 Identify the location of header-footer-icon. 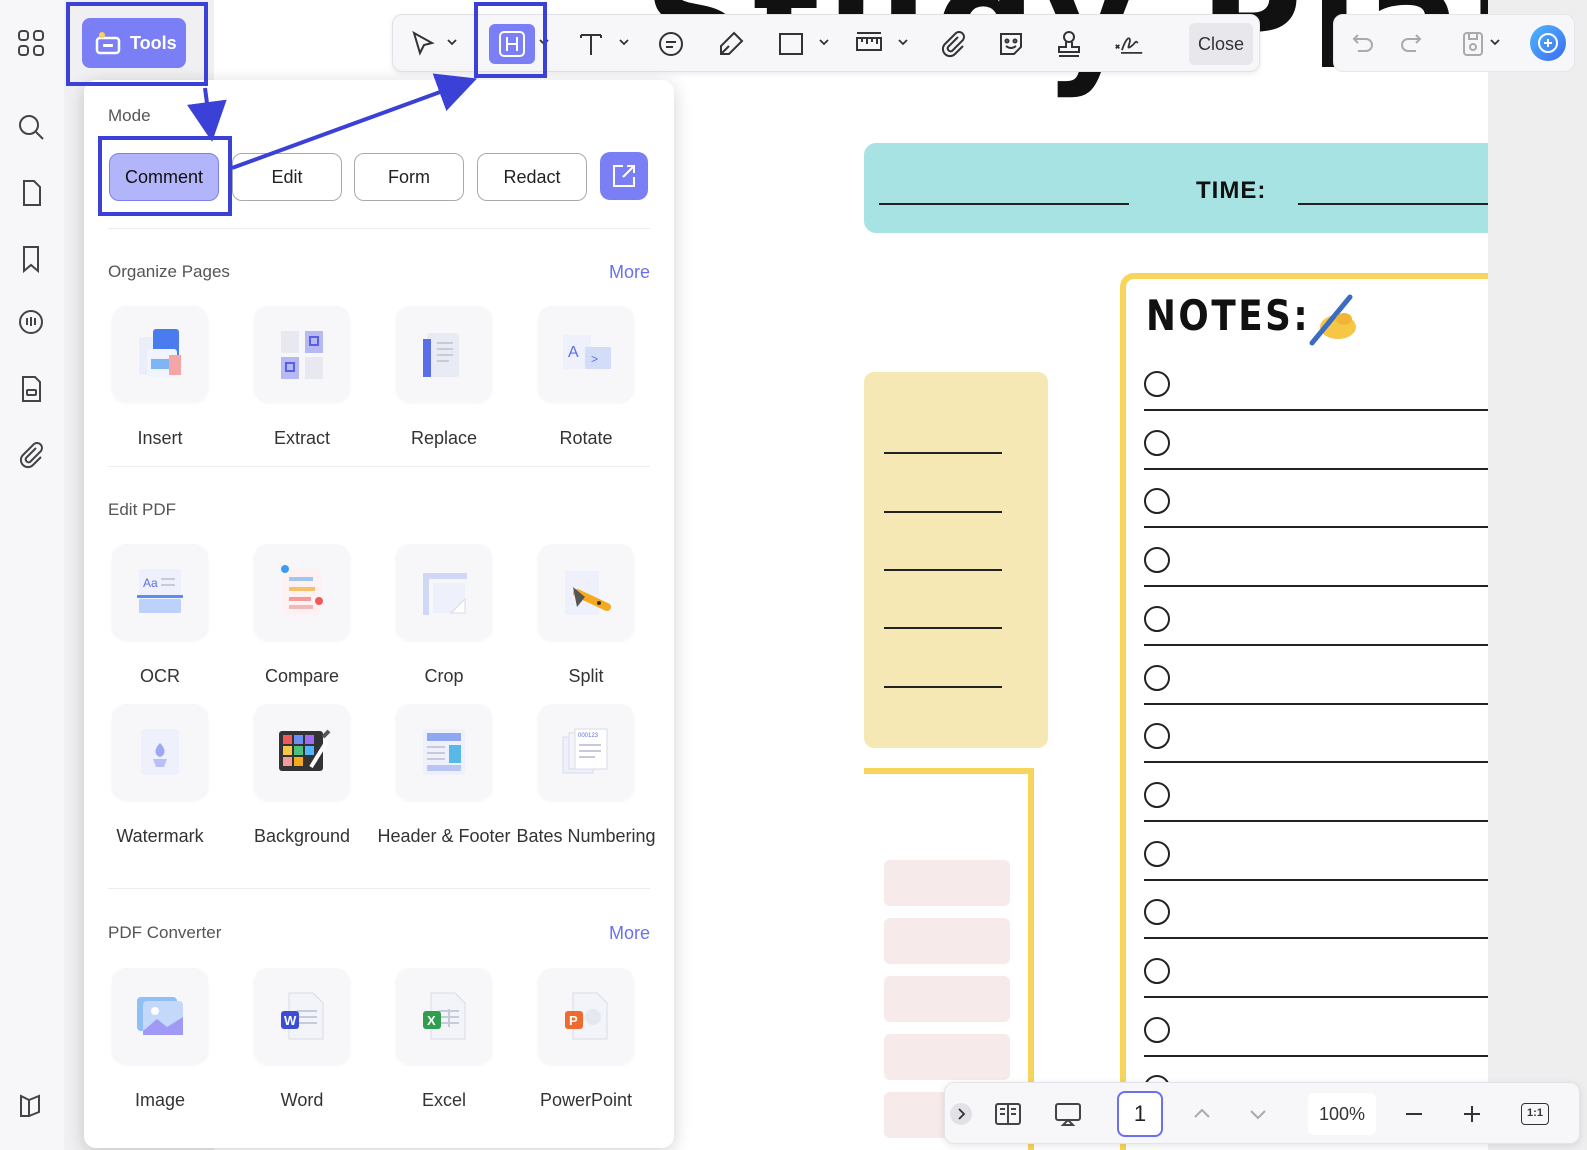
(444, 752).